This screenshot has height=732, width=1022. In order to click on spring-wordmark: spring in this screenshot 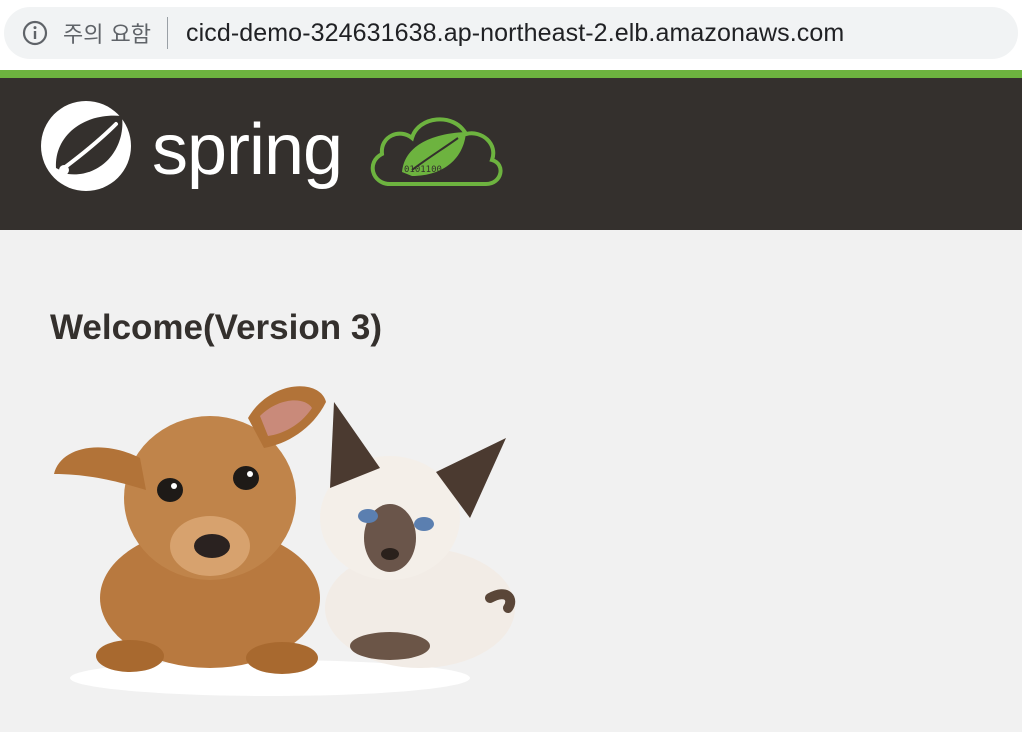, I will do `click(247, 150)`.